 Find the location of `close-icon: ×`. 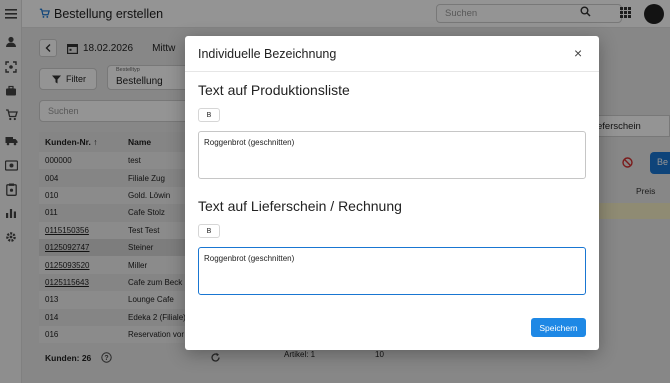

close-icon: × is located at coordinates (578, 53).